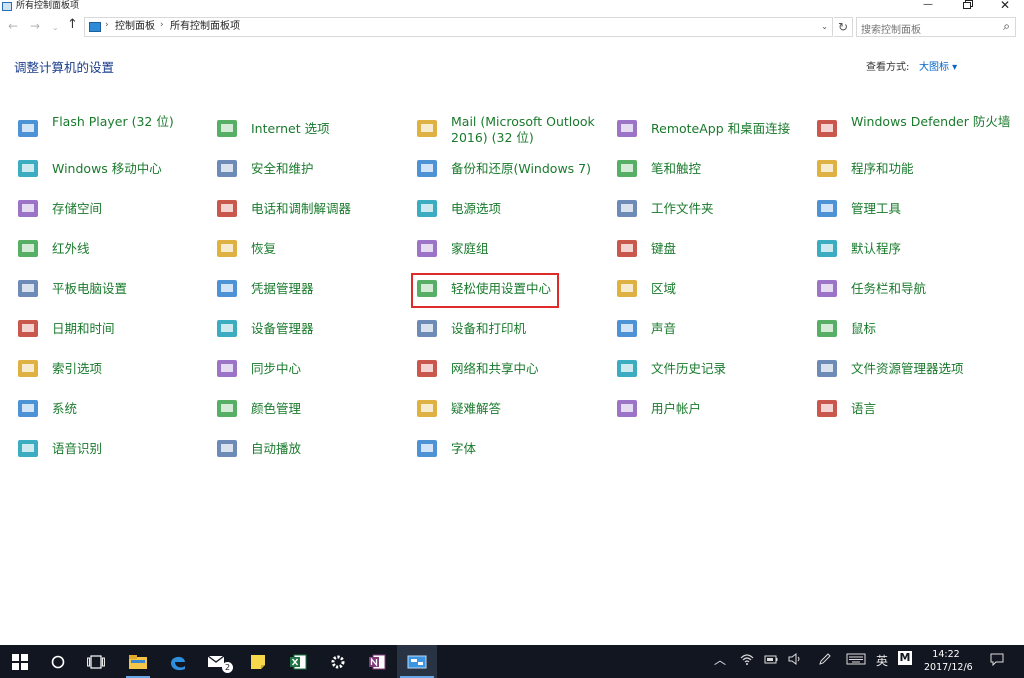 This screenshot has height=678, width=1024. What do you see at coordinates (627, 329) in the screenshot?
I see `sound-icon` at bounding box center [627, 329].